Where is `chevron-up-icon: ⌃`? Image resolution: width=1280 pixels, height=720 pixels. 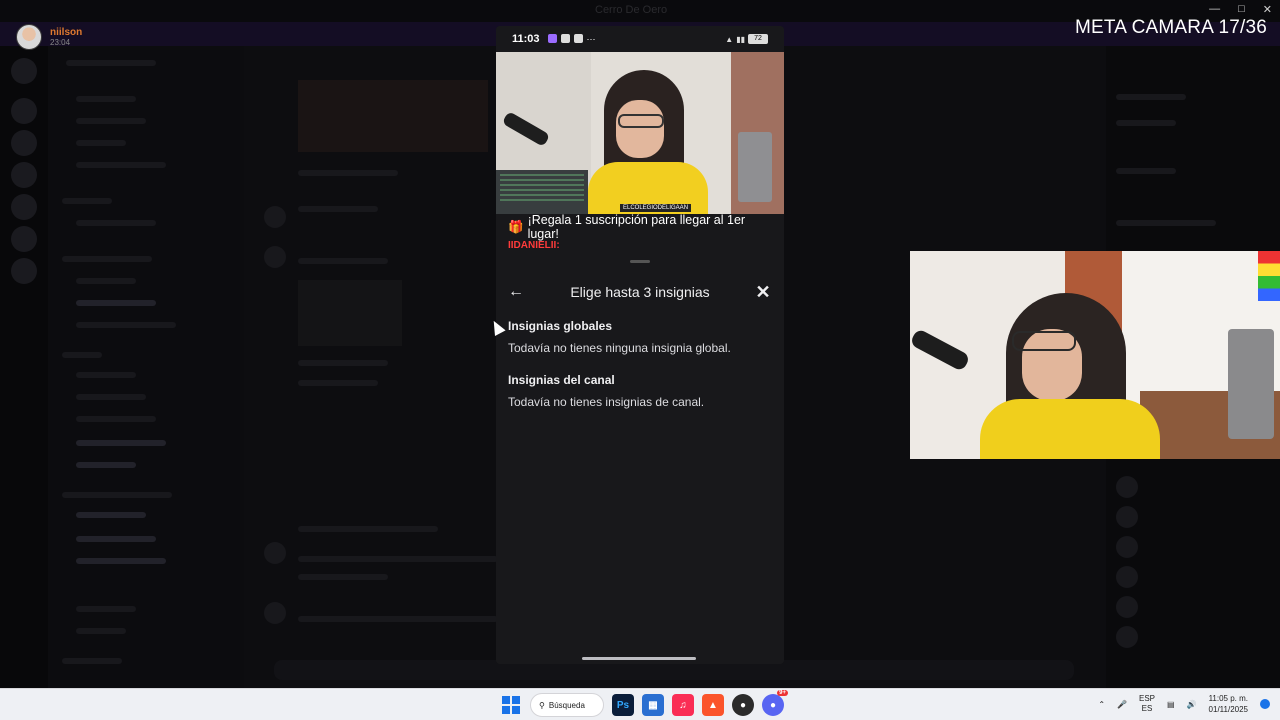 chevron-up-icon: ⌃ is located at coordinates (1101, 704).